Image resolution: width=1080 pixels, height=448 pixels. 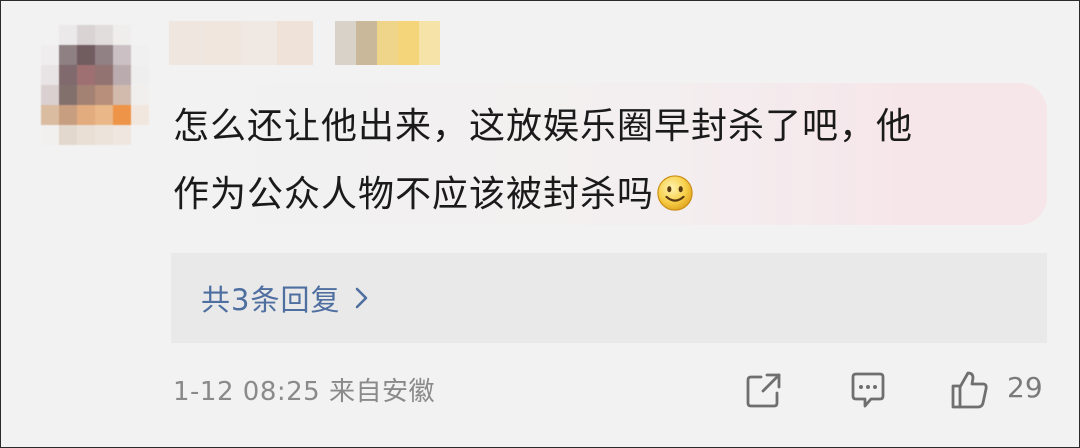 I want to click on timestamp: 1-12 08:25, so click(x=247, y=392).